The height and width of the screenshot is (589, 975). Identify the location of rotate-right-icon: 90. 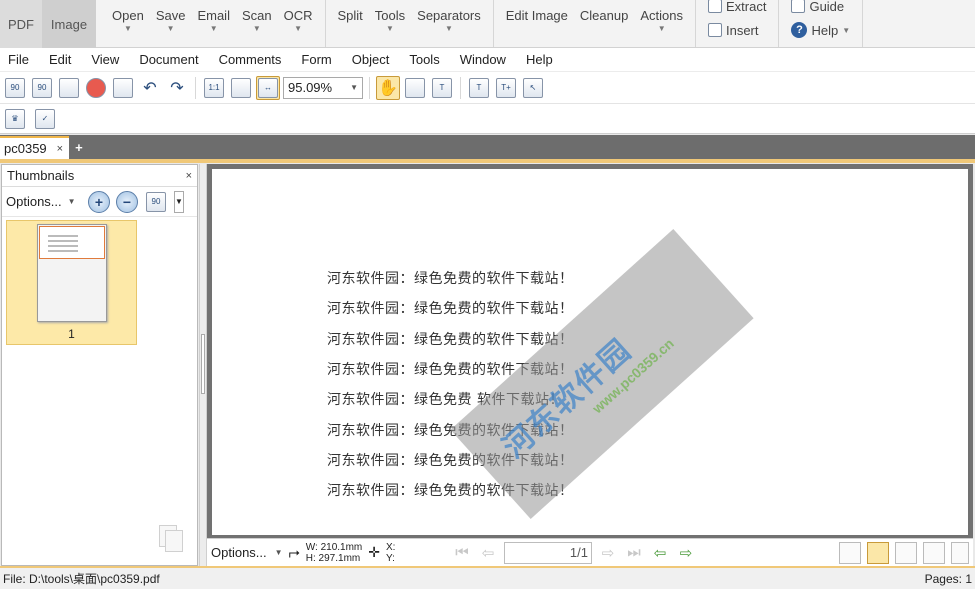
(42, 87).